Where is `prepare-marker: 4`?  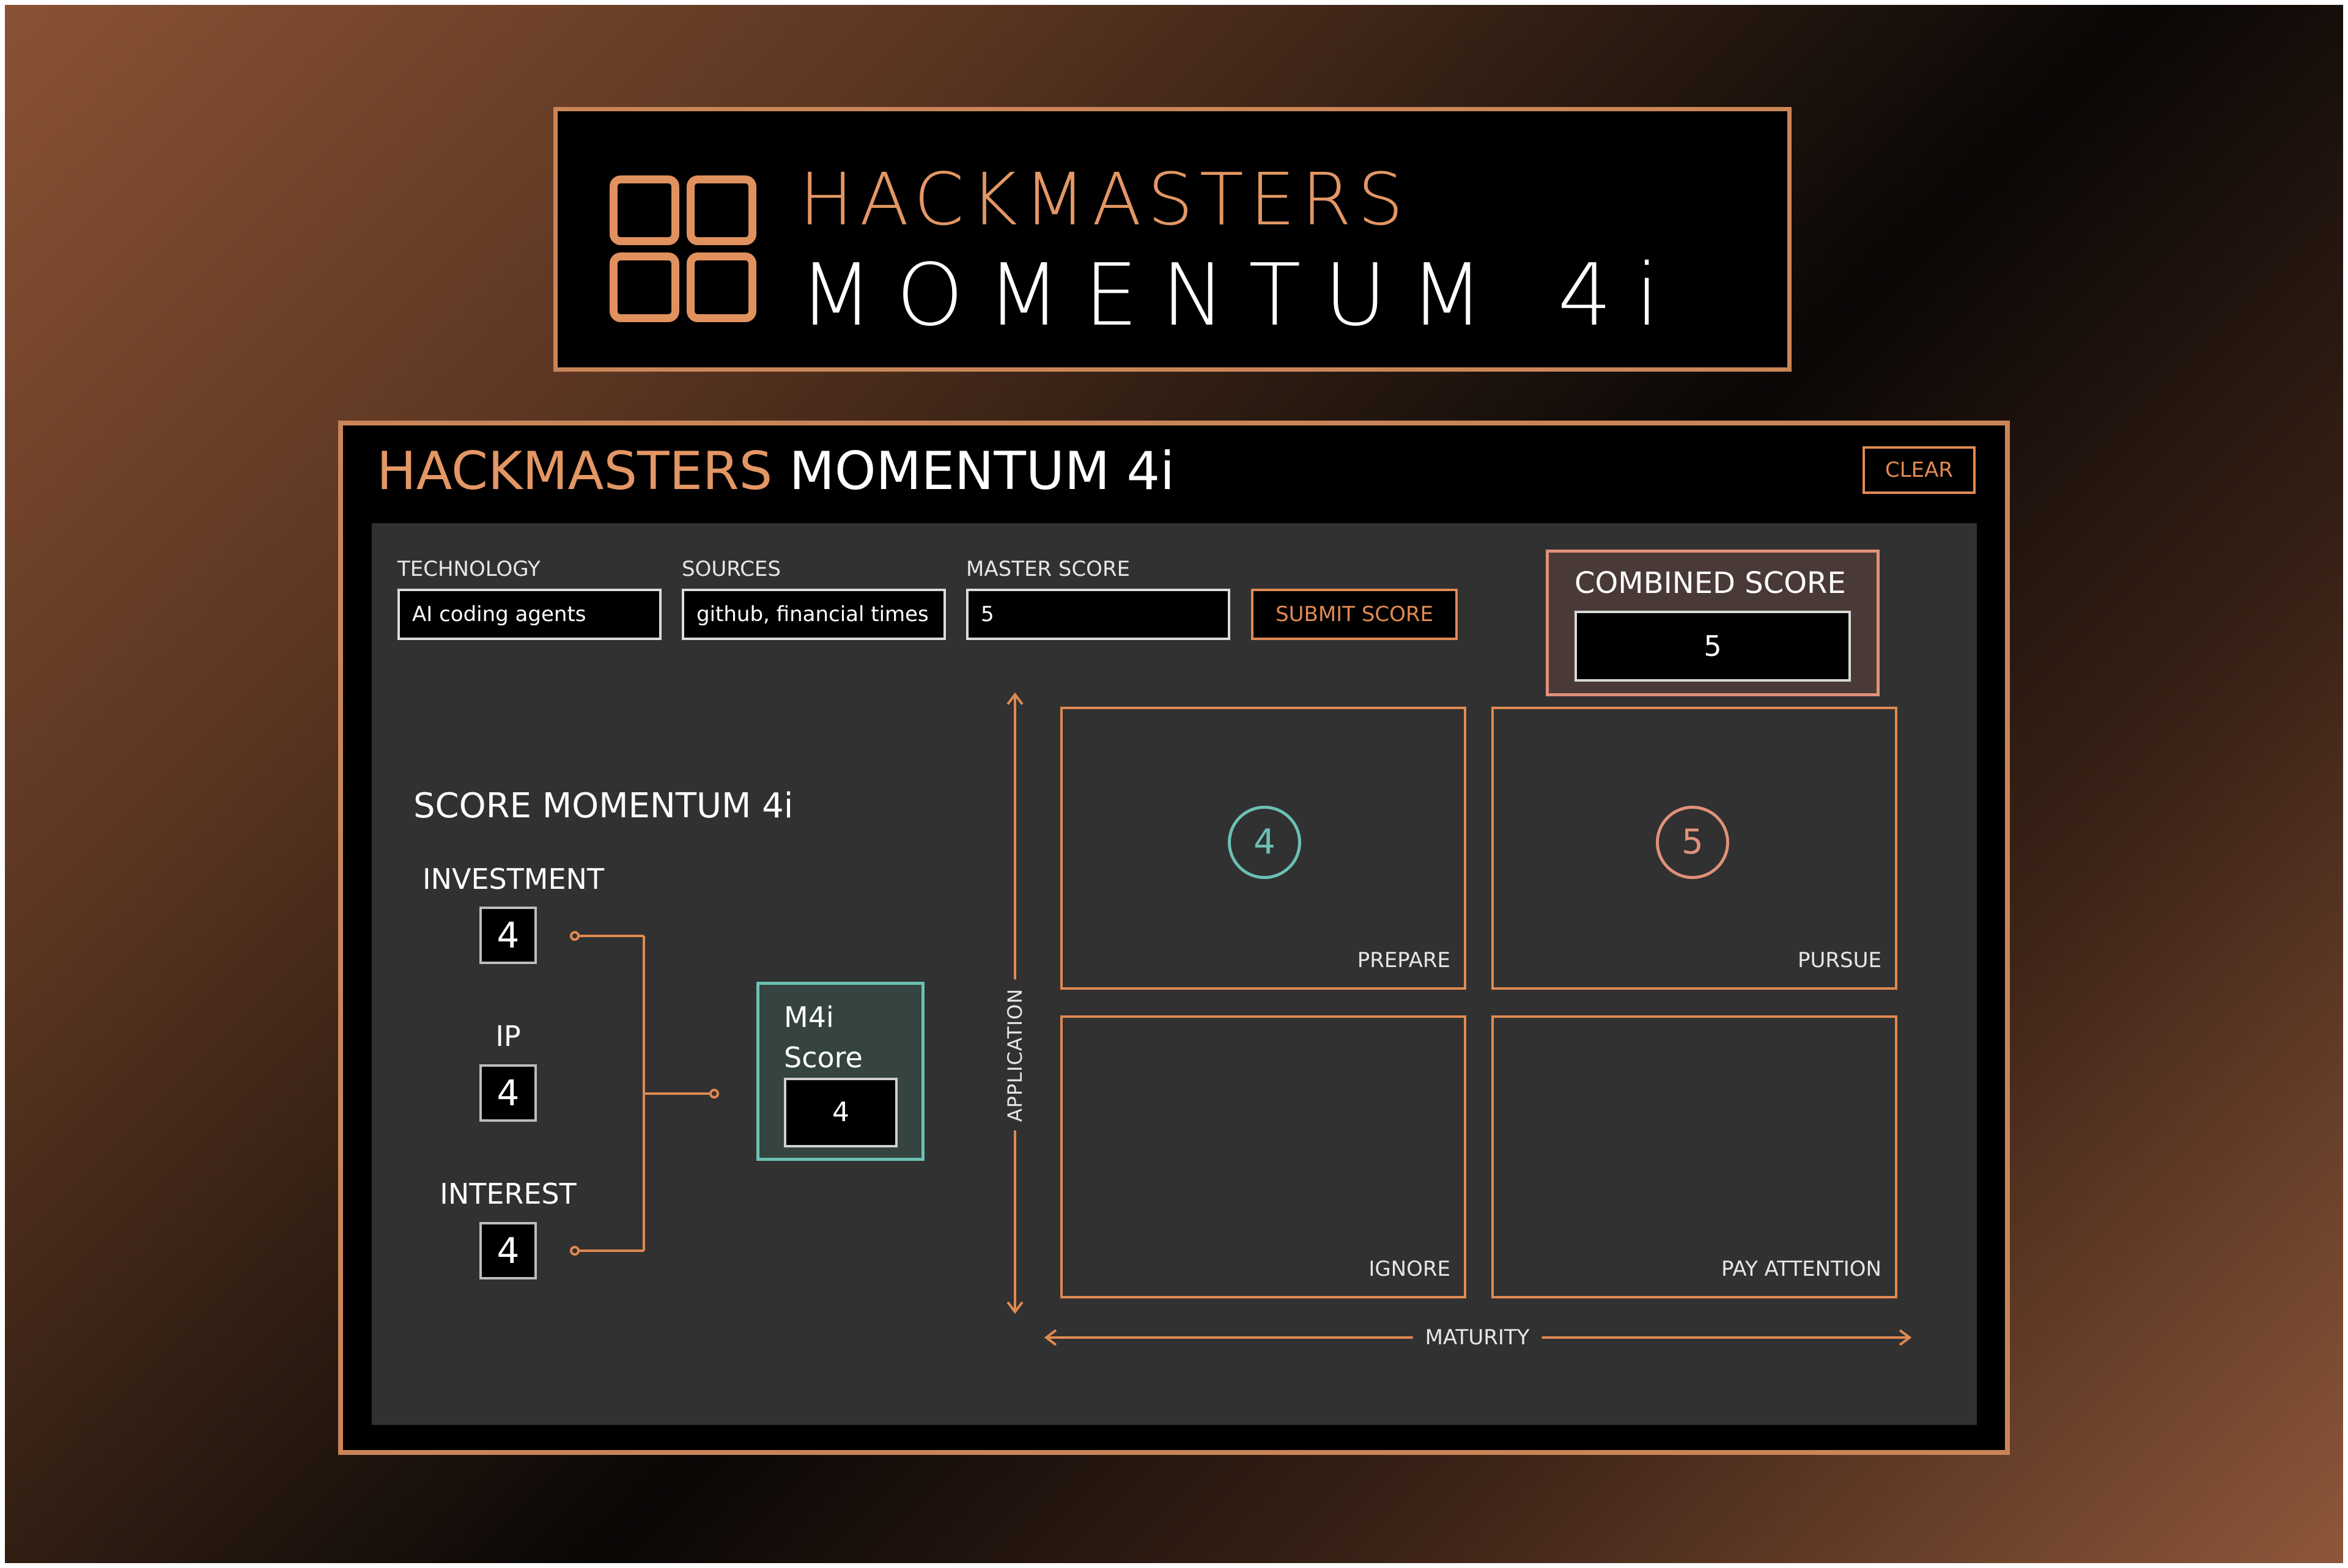 prepare-marker: 4 is located at coordinates (1264, 842).